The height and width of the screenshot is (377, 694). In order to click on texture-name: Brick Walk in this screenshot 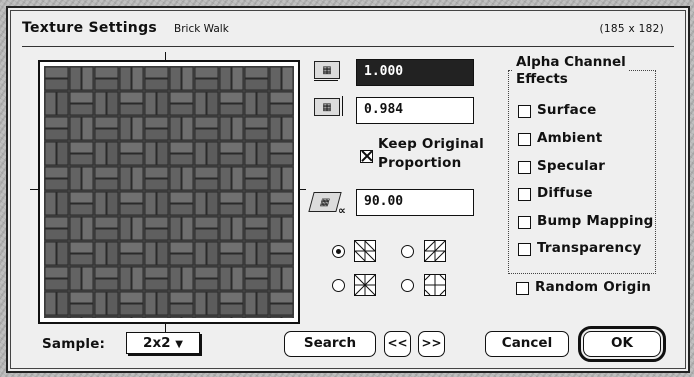, I will do `click(201, 29)`.